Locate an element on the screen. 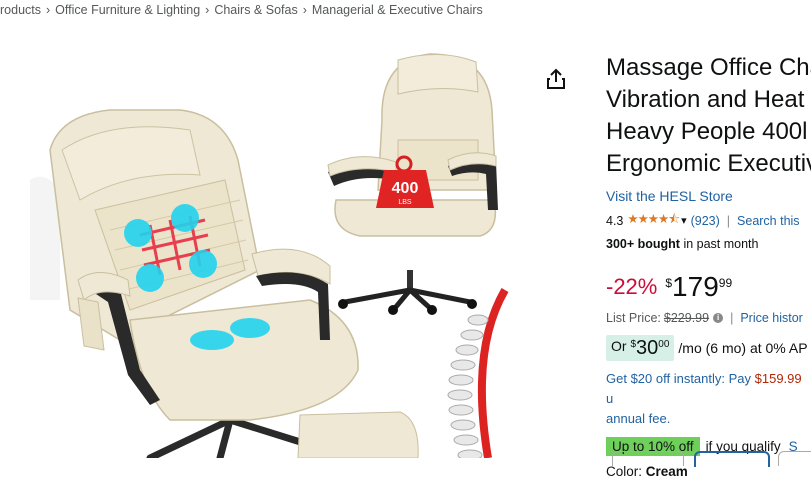  price-row: -22% $ 179 99 is located at coordinates (708, 287).